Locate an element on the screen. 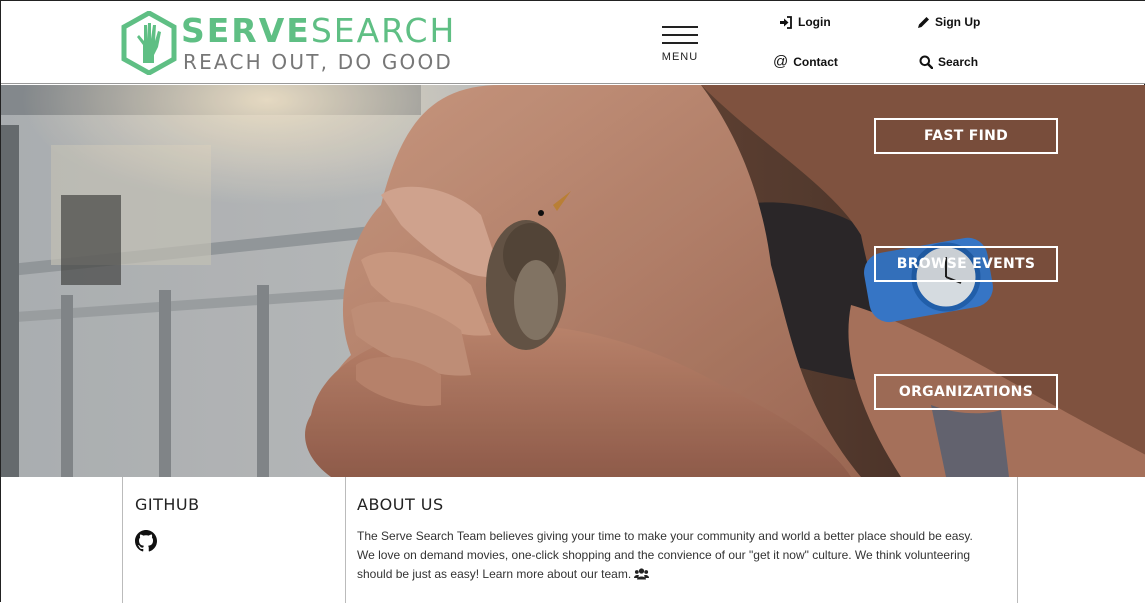 This screenshot has width=1145, height=603. signup-link: Sign Up is located at coordinates (948, 22).